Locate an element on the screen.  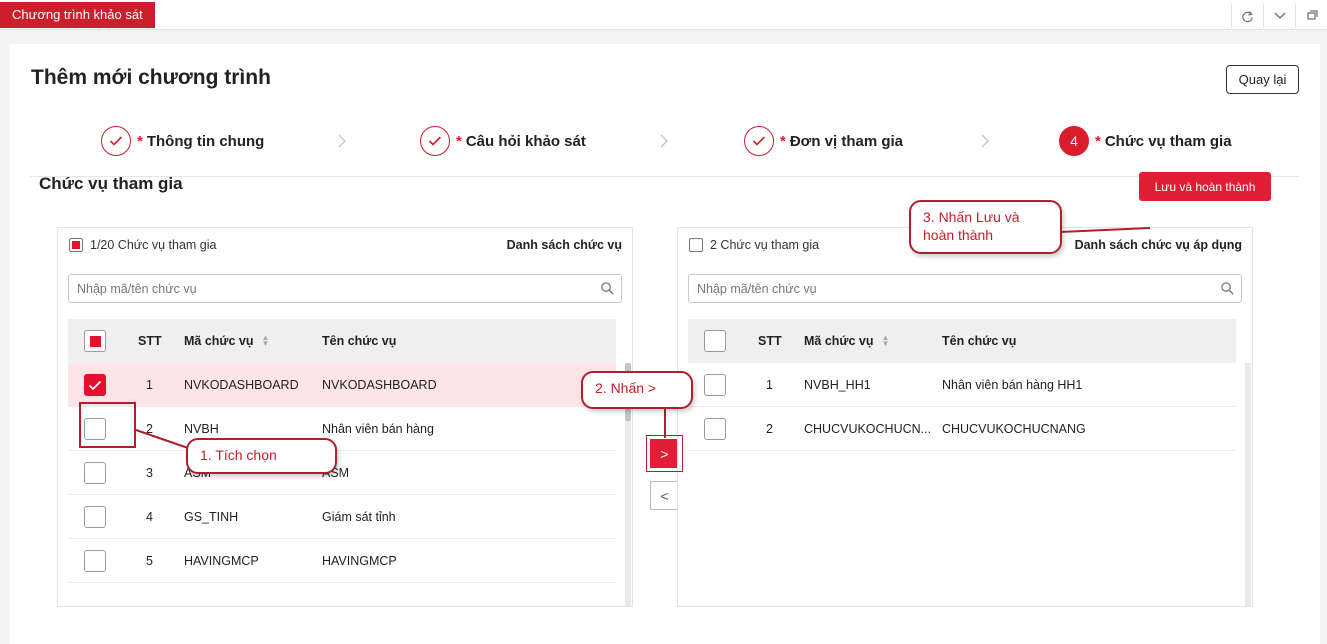
panel-header: 1/20 Chức vụ tham gia Danh sách chức vụ is located at coordinates (345, 245).